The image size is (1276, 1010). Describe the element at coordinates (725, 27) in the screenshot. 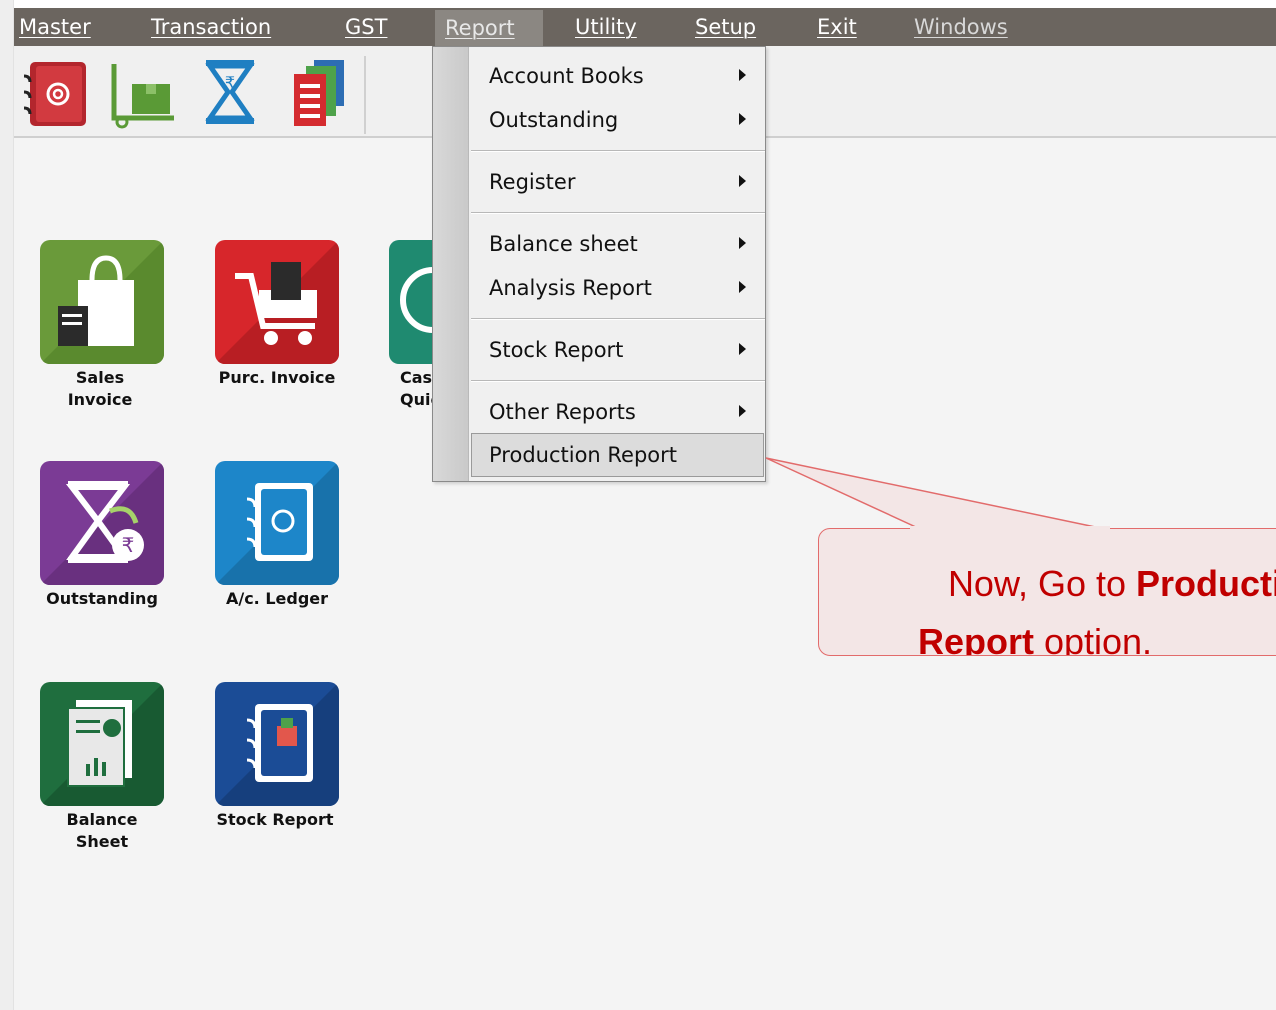

I see `menu-setup: Setup` at that location.